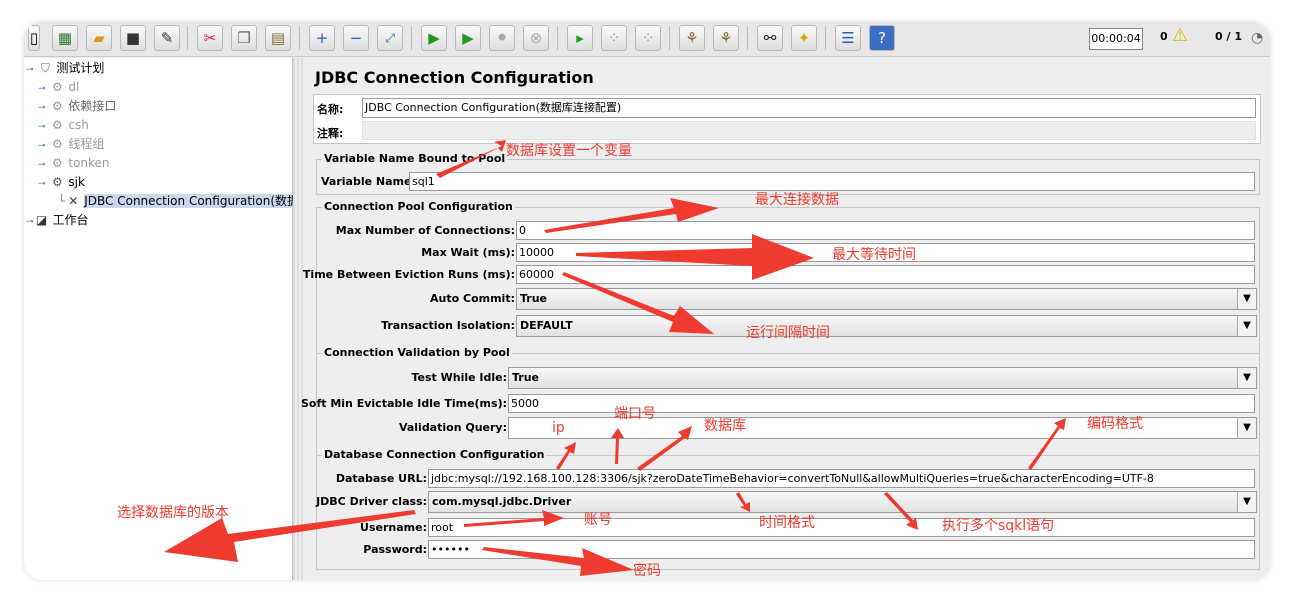 Image resolution: width=1293 pixels, height=603 pixels. What do you see at coordinates (569, 151) in the screenshot?
I see `annotation-db-variable: 数据库设置一个变量` at bounding box center [569, 151].